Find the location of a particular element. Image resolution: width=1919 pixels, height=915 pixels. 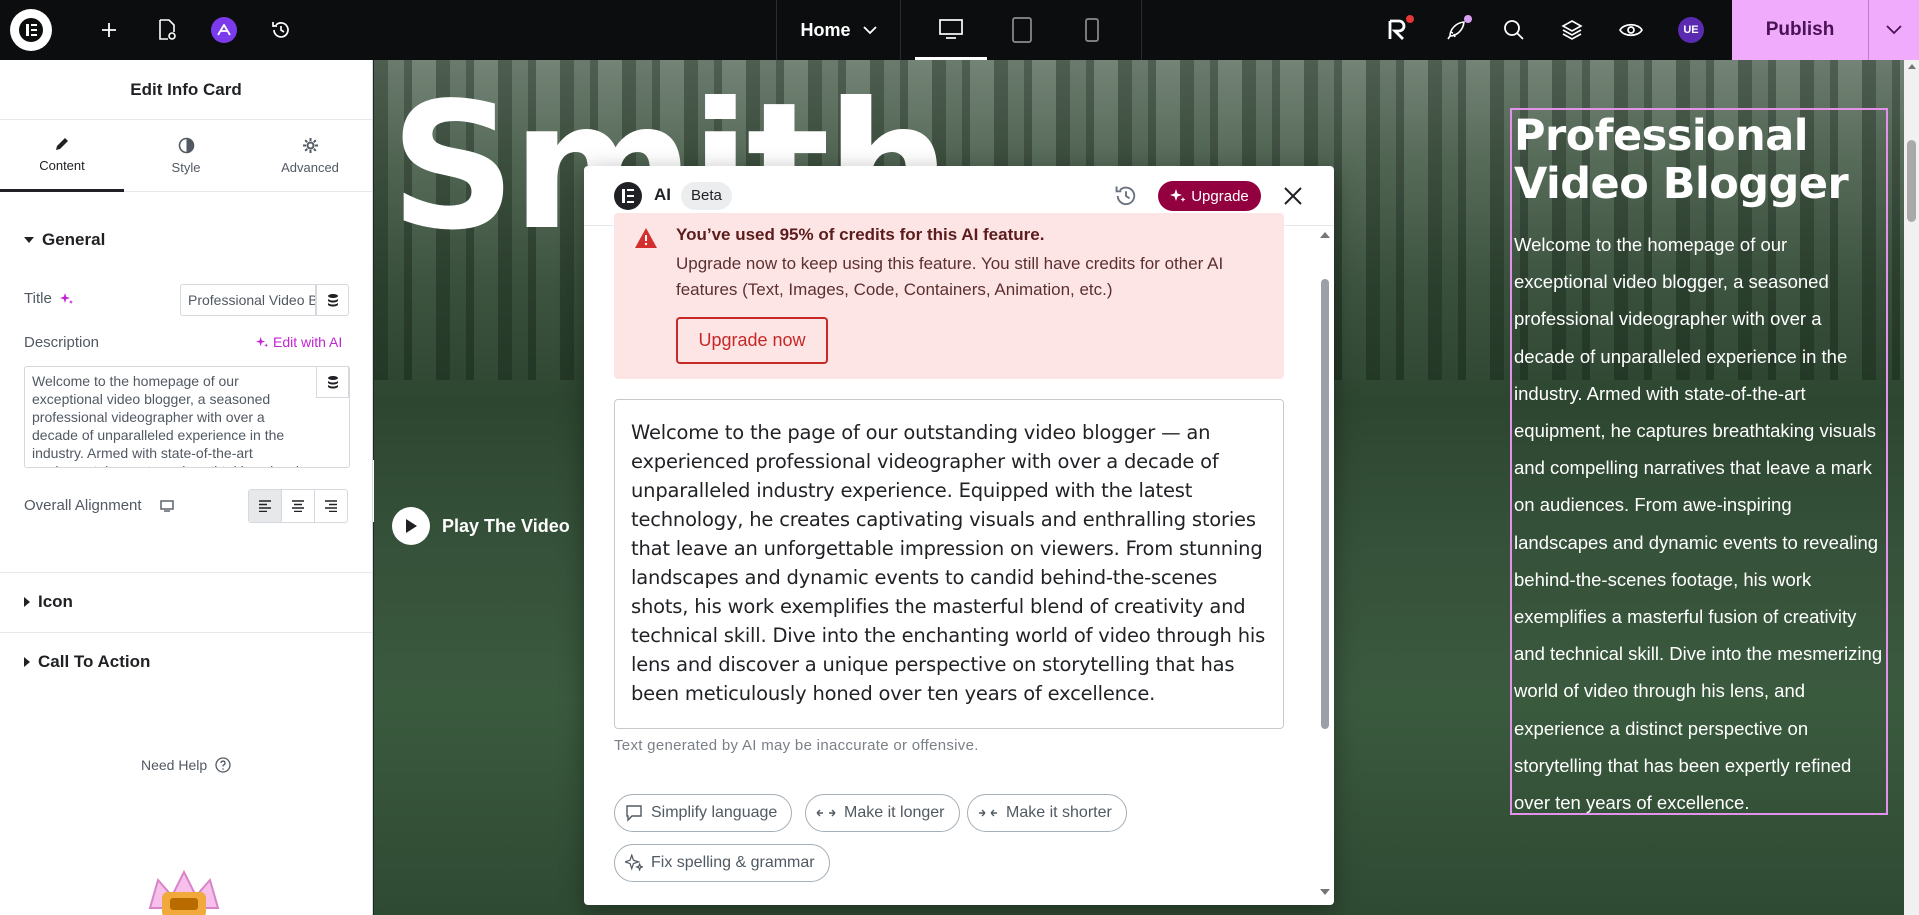

edit-with-ai-link: Edit with AI is located at coordinates (299, 342).